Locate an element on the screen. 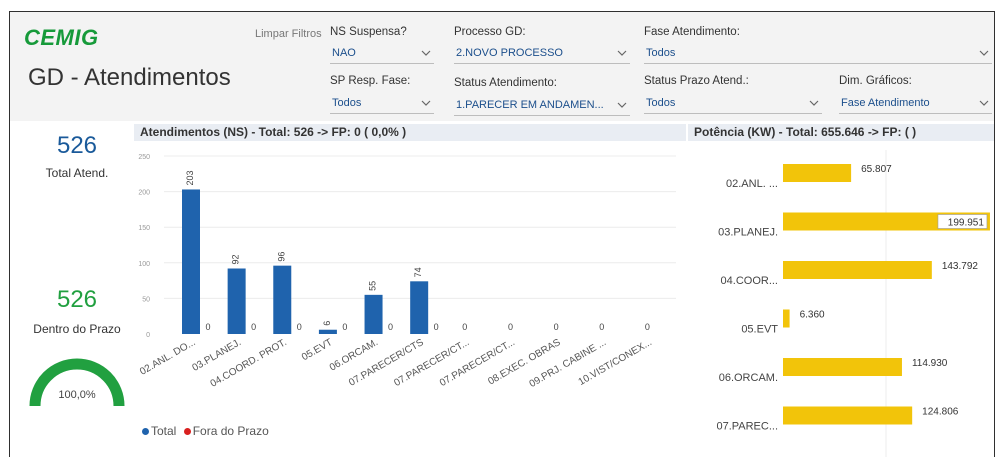 The width and height of the screenshot is (996, 457). x-tick-label: 05.EVT is located at coordinates (317, 350).